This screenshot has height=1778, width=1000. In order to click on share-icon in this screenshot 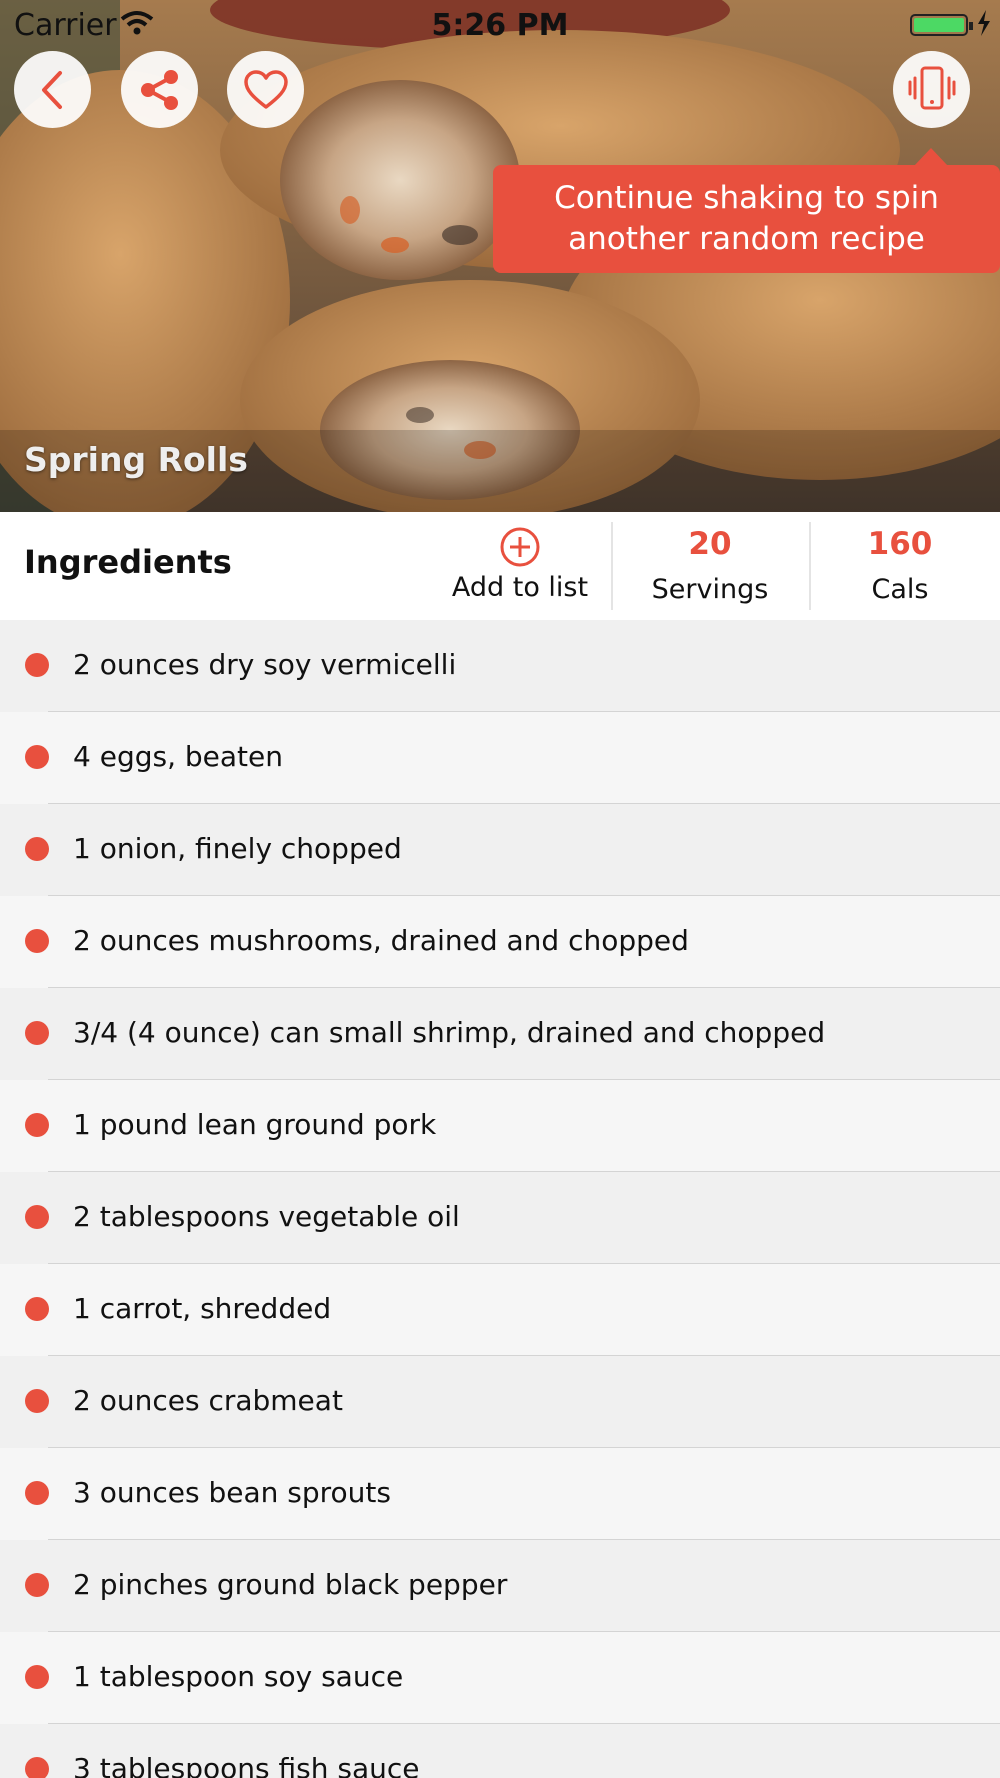, I will do `click(159, 89)`.